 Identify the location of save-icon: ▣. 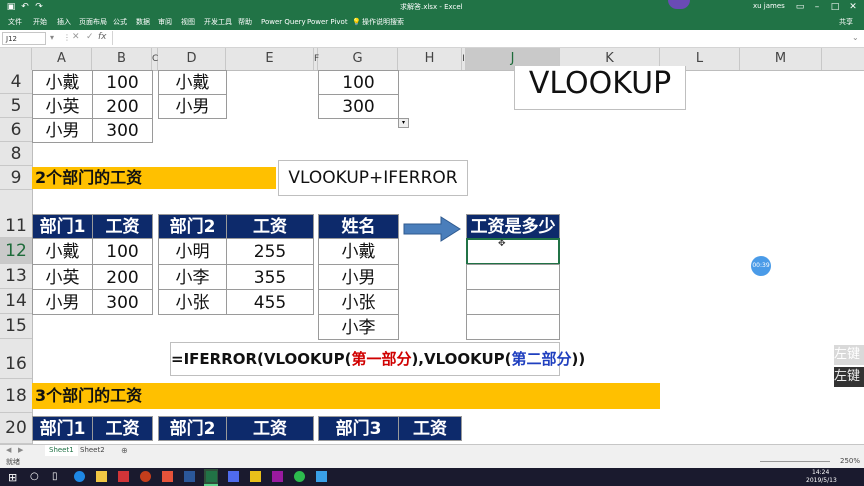
(11, 7).